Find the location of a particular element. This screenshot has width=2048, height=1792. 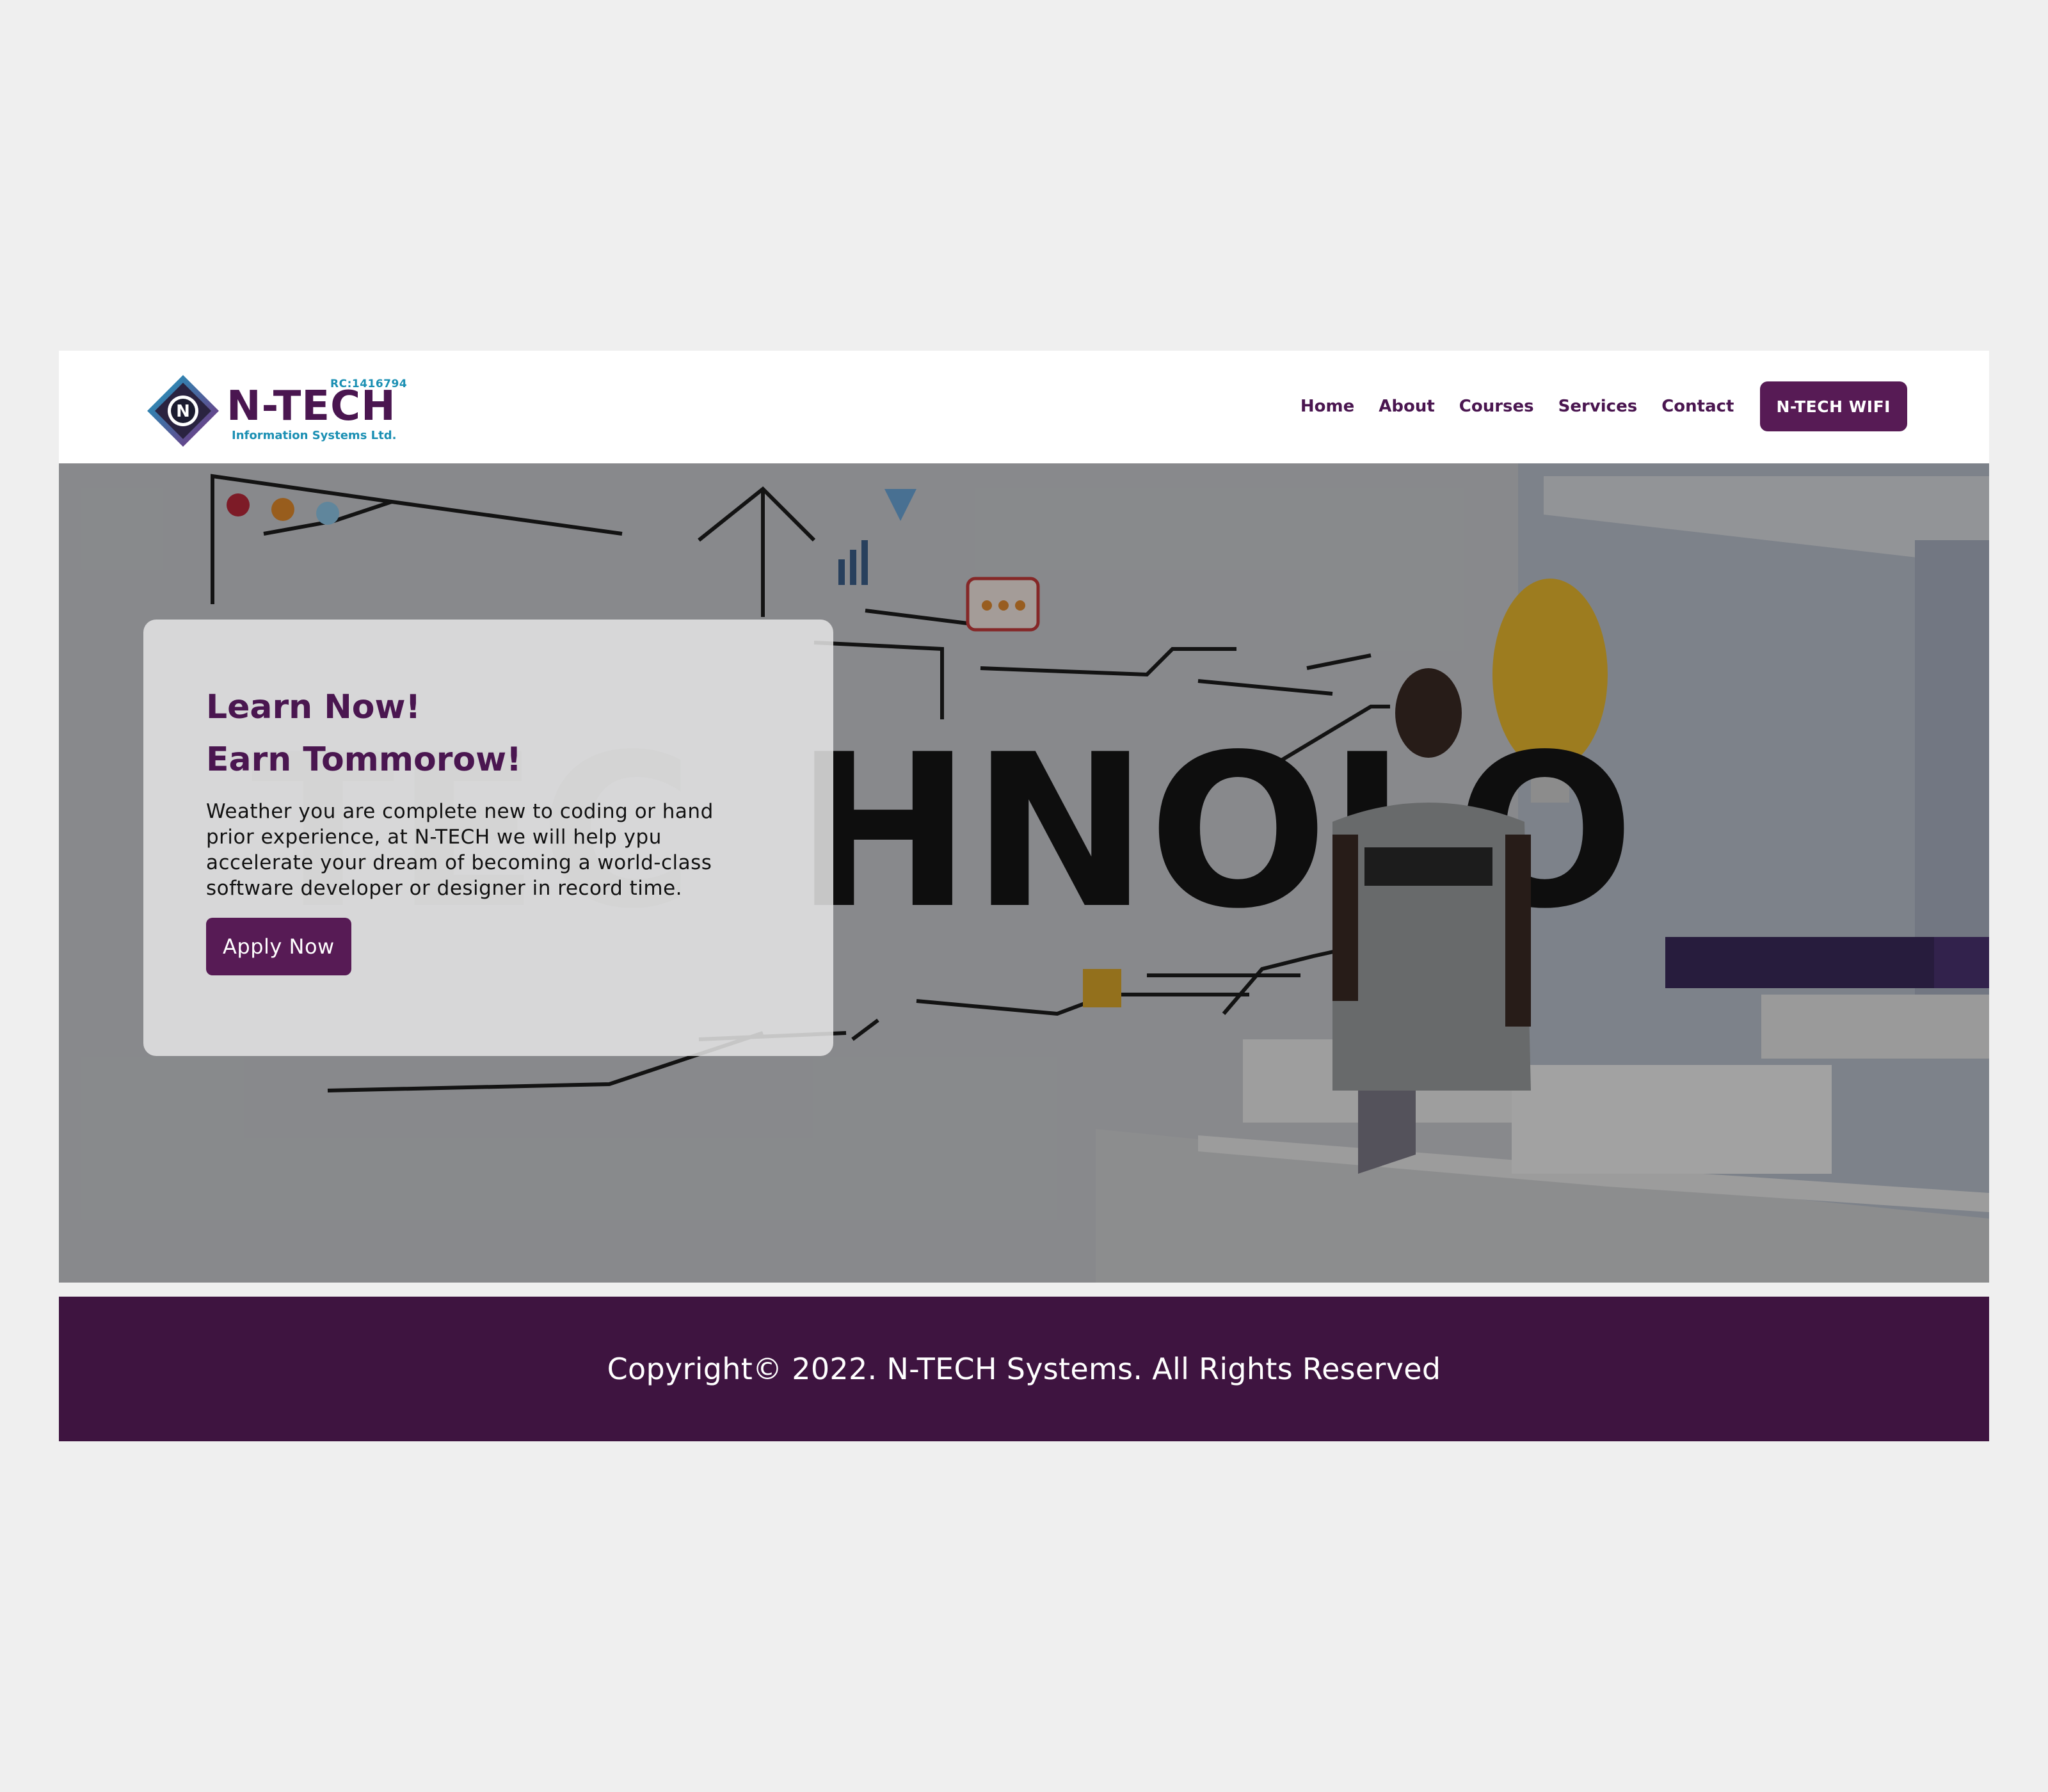

nav-services: Services is located at coordinates (1598, 406).